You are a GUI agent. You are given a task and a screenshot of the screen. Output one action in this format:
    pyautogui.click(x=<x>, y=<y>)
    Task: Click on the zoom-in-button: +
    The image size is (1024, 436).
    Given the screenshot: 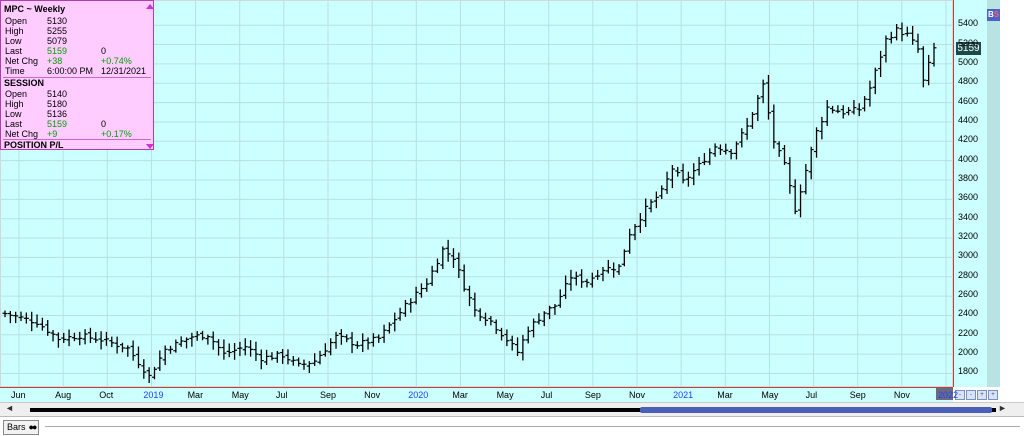 What is the action you would take?
    pyautogui.click(x=982, y=395)
    